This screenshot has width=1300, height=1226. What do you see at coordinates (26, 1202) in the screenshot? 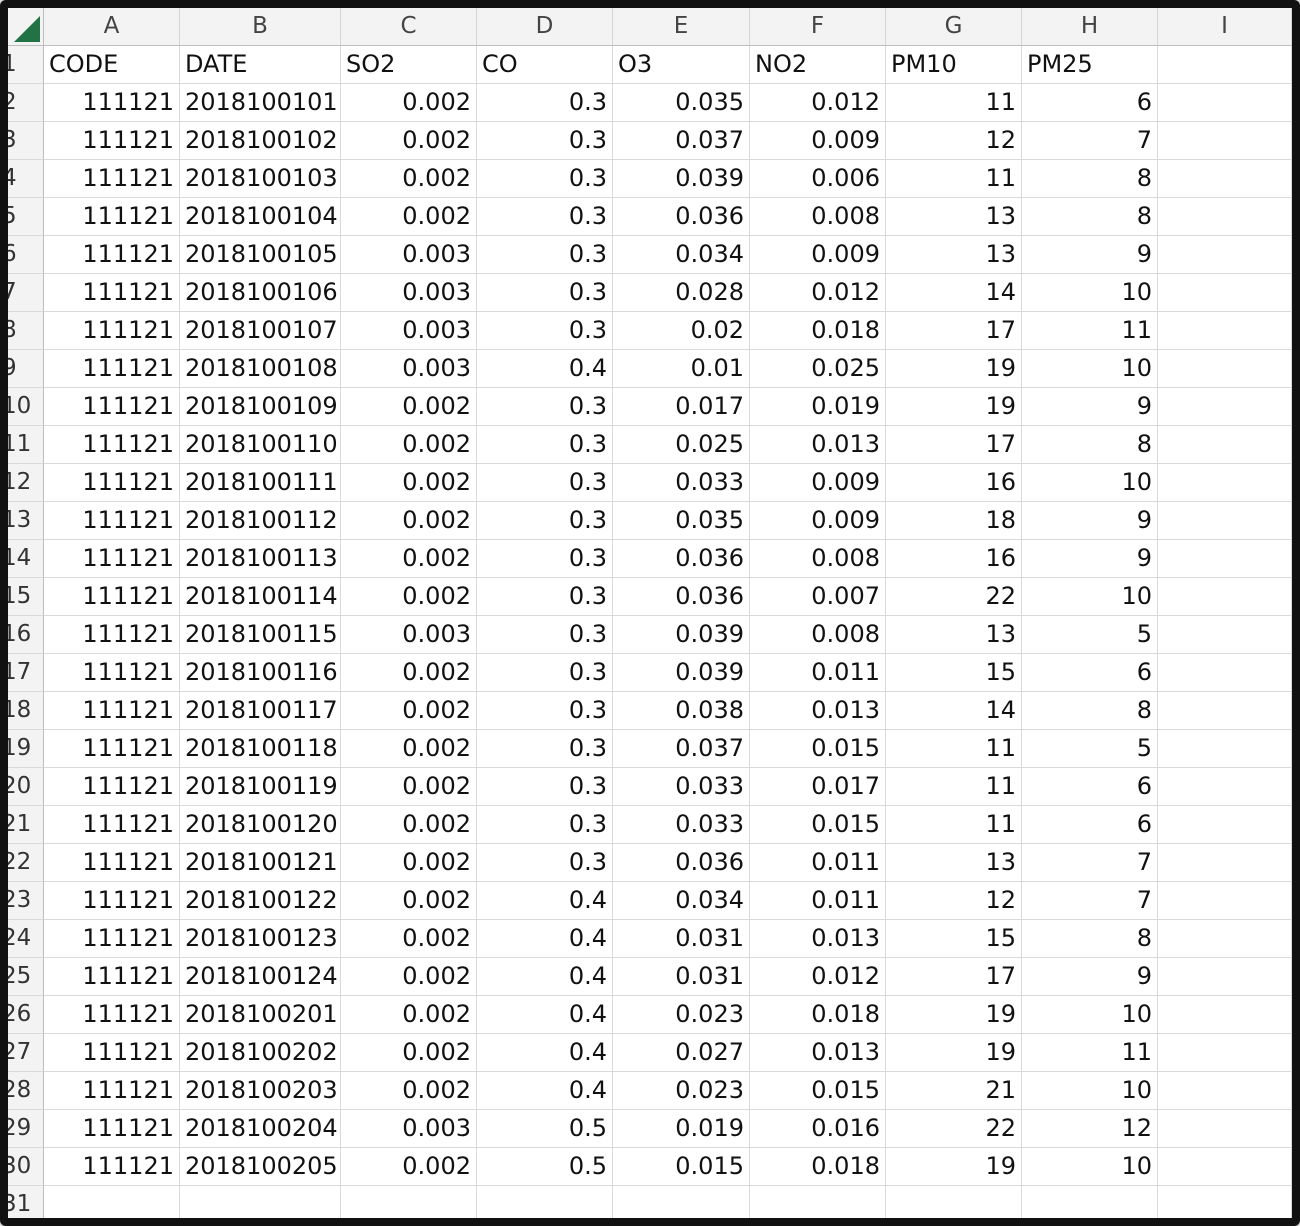
I see `row-header-31: 31` at bounding box center [26, 1202].